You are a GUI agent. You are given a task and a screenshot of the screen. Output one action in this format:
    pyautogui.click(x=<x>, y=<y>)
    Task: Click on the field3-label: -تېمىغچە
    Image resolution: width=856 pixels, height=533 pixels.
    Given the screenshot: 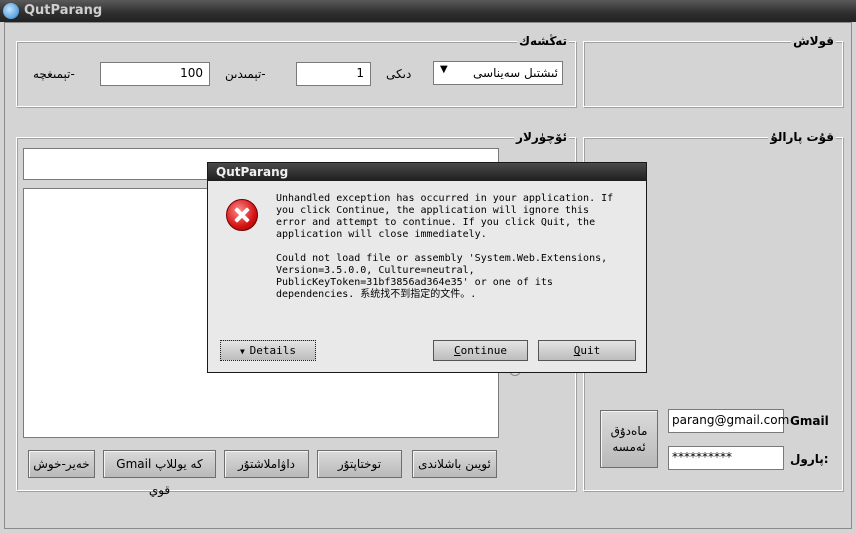 What is the action you would take?
    pyautogui.click(x=54, y=74)
    